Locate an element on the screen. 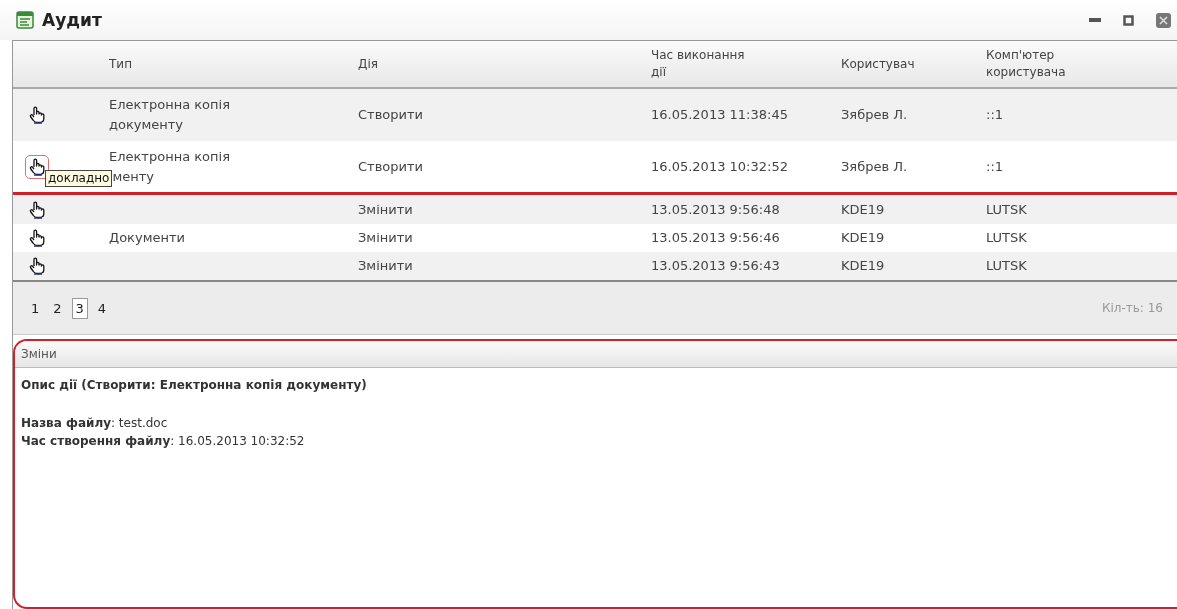 The height and width of the screenshot is (609, 1177). table-cell-text: 13.05.2013 9:56:43 is located at coordinates (715, 266).